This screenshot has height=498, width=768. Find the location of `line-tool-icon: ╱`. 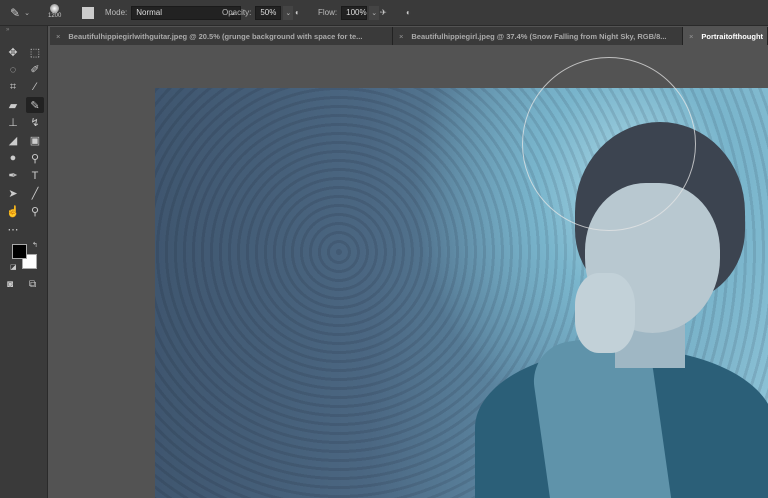

line-tool-icon: ╱ is located at coordinates (35, 194).